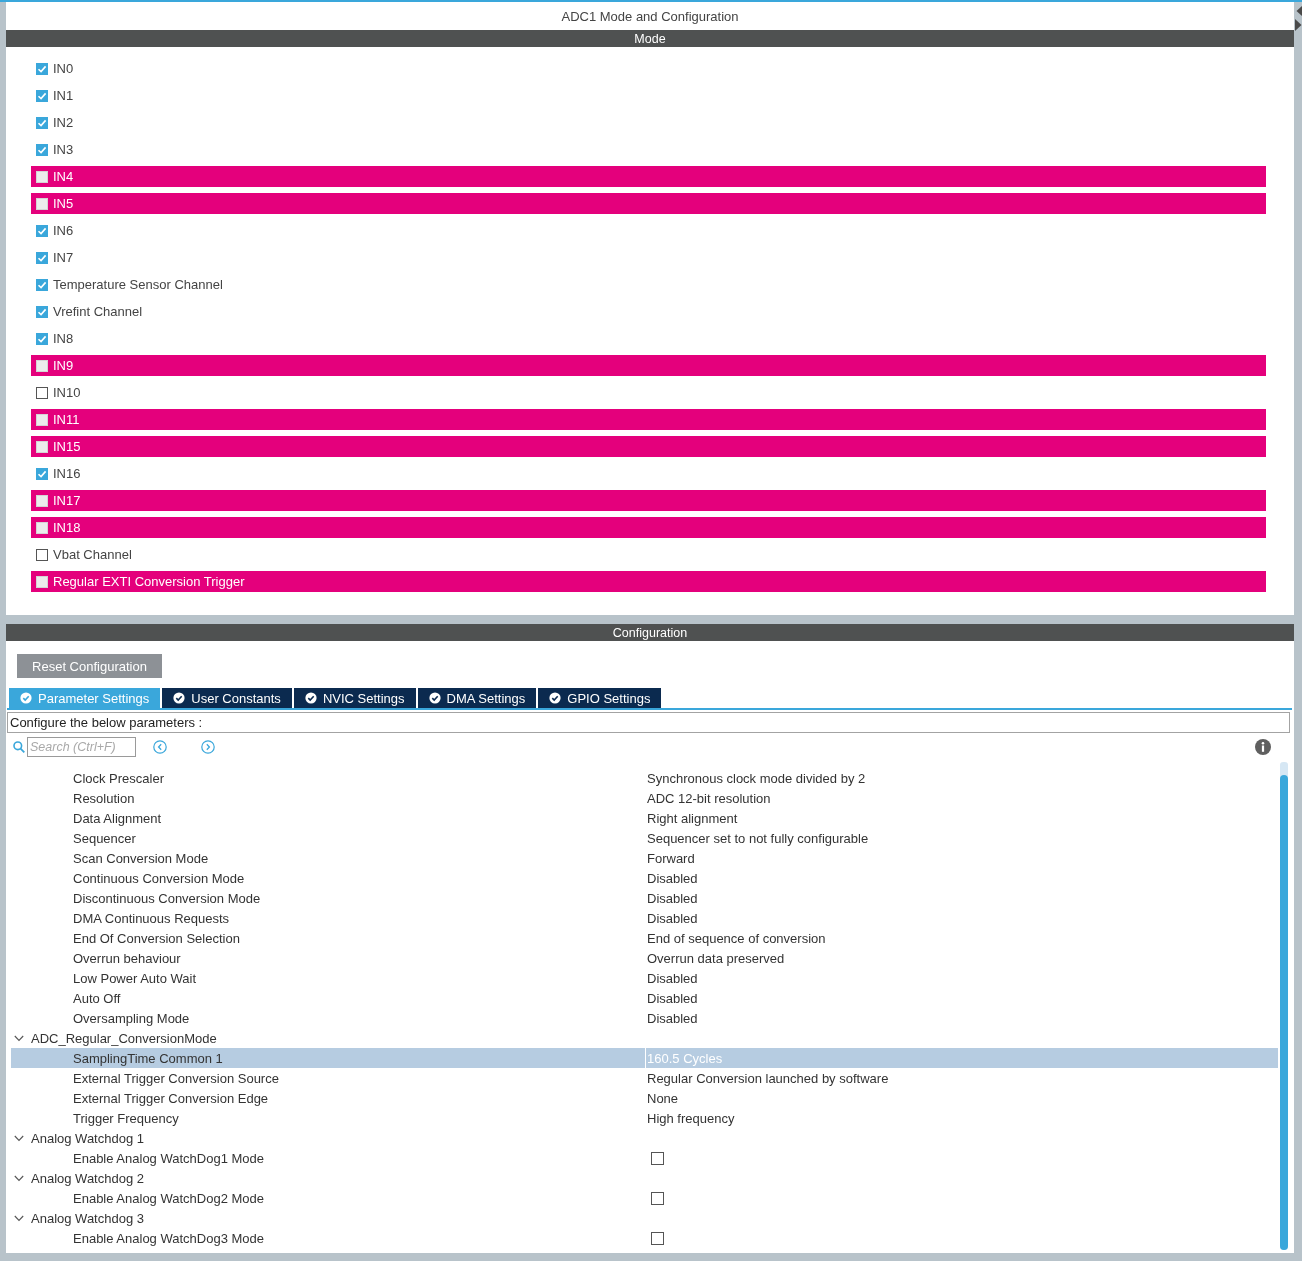  I want to click on section-header: Configuration, so click(650, 632).